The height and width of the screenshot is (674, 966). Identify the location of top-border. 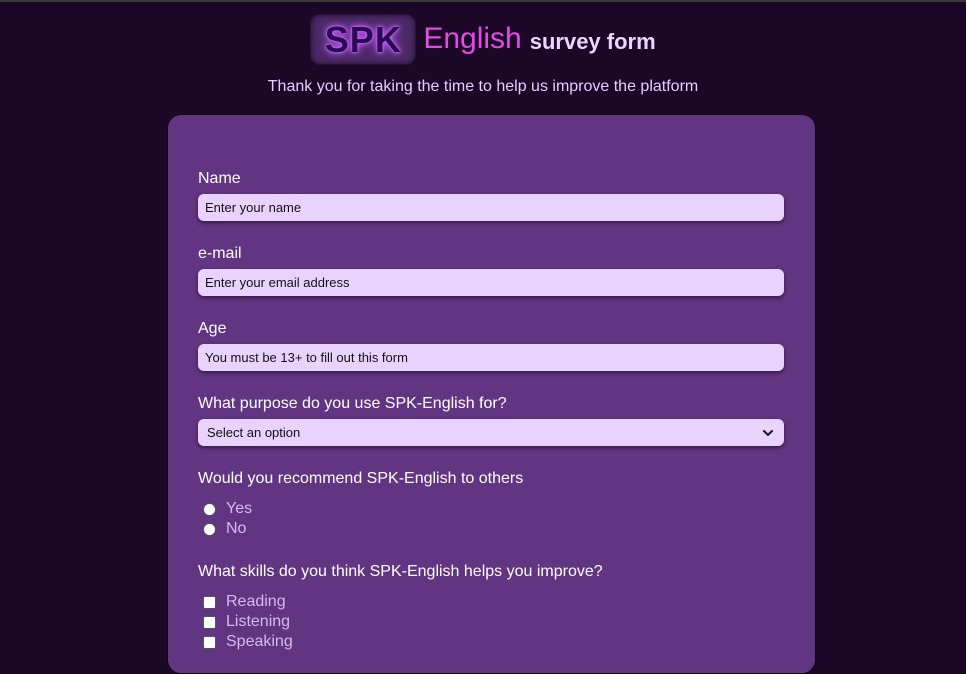
(483, 1).